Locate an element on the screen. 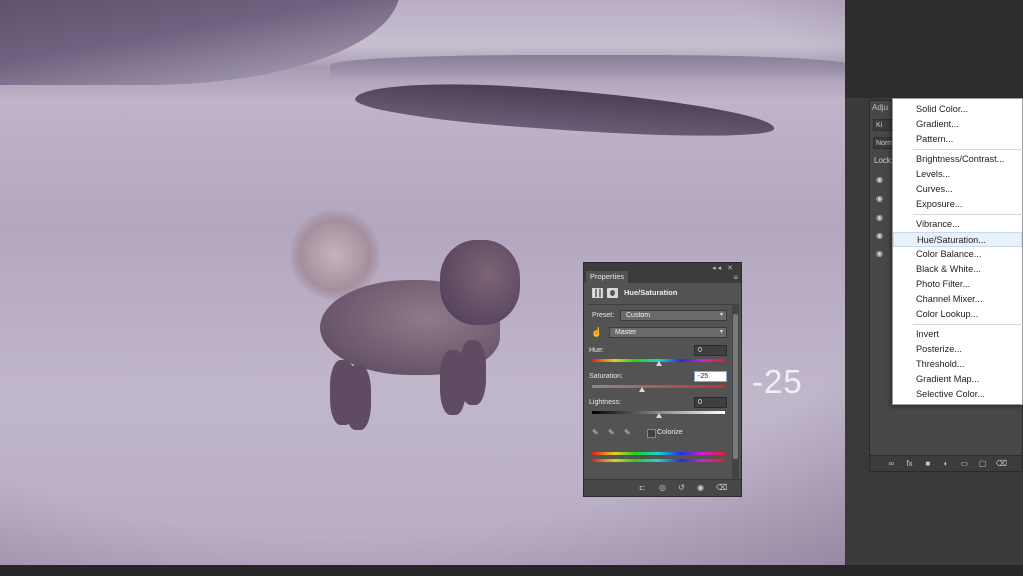 This screenshot has width=1023, height=576. divider is located at coordinates (660, 304).